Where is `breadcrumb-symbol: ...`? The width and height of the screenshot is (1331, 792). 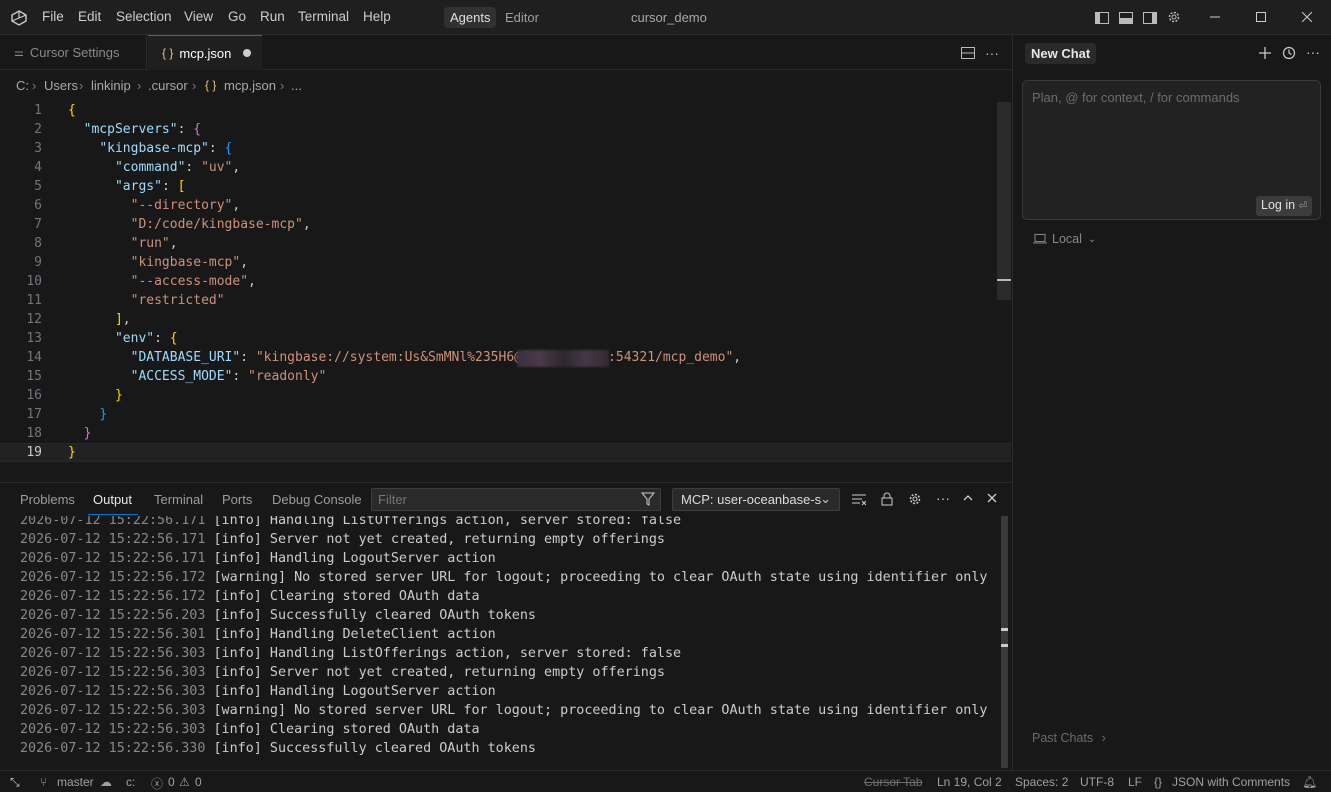 breadcrumb-symbol: ... is located at coordinates (296, 85).